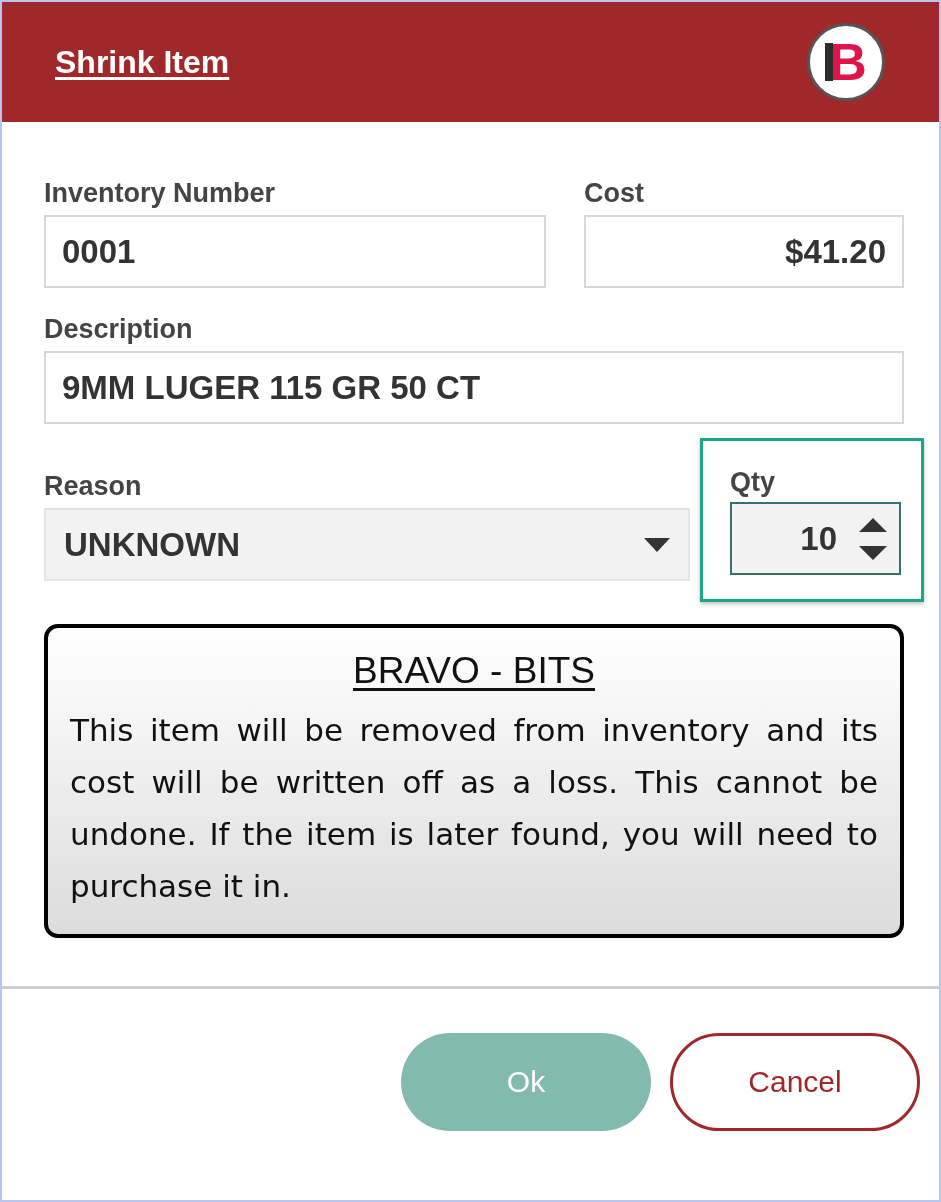  I want to click on reason-dropdown: UNKNOWN, so click(367, 544).